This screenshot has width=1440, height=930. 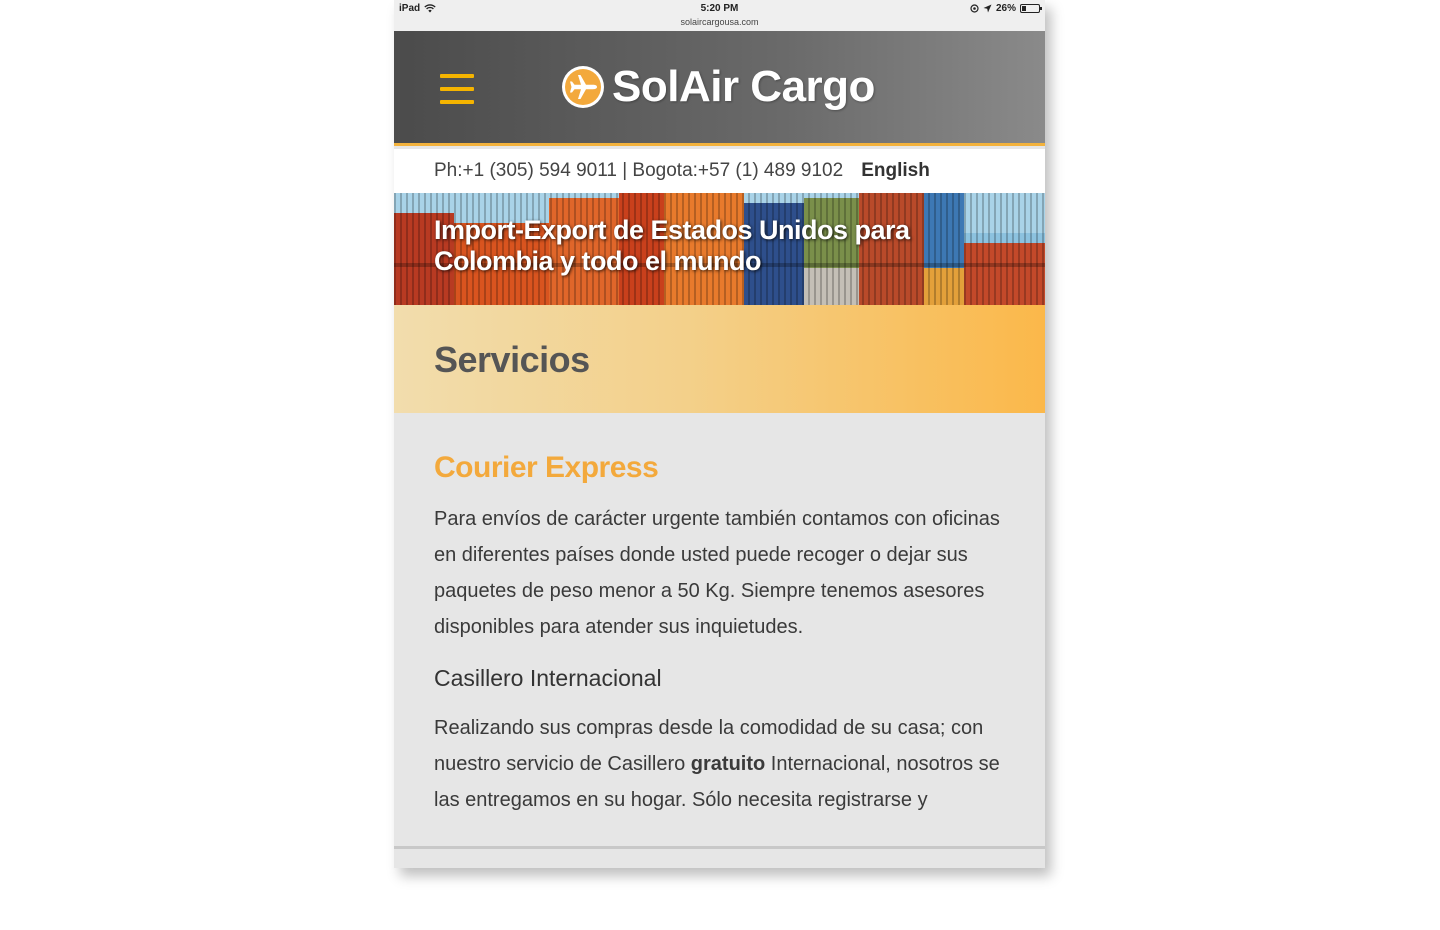 I want to click on service-subheading: Casillero Internacional, so click(x=548, y=678).